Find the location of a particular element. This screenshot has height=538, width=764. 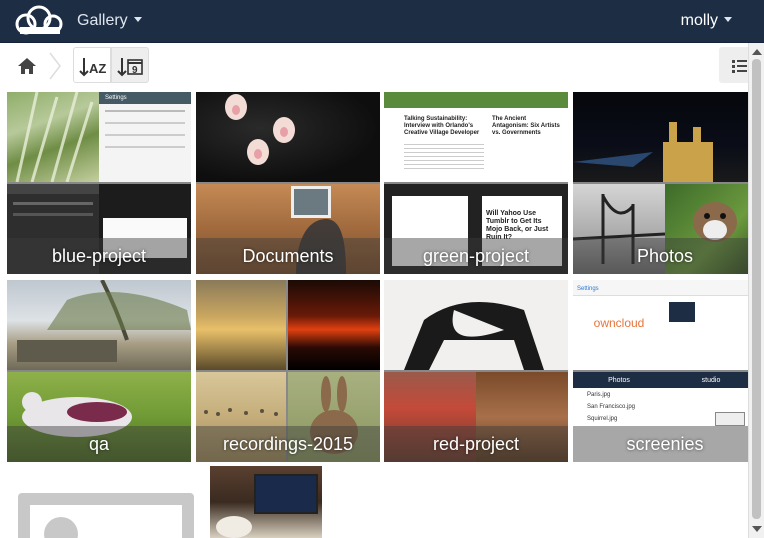

album-label: recordings-2015 is located at coordinates (288, 444).